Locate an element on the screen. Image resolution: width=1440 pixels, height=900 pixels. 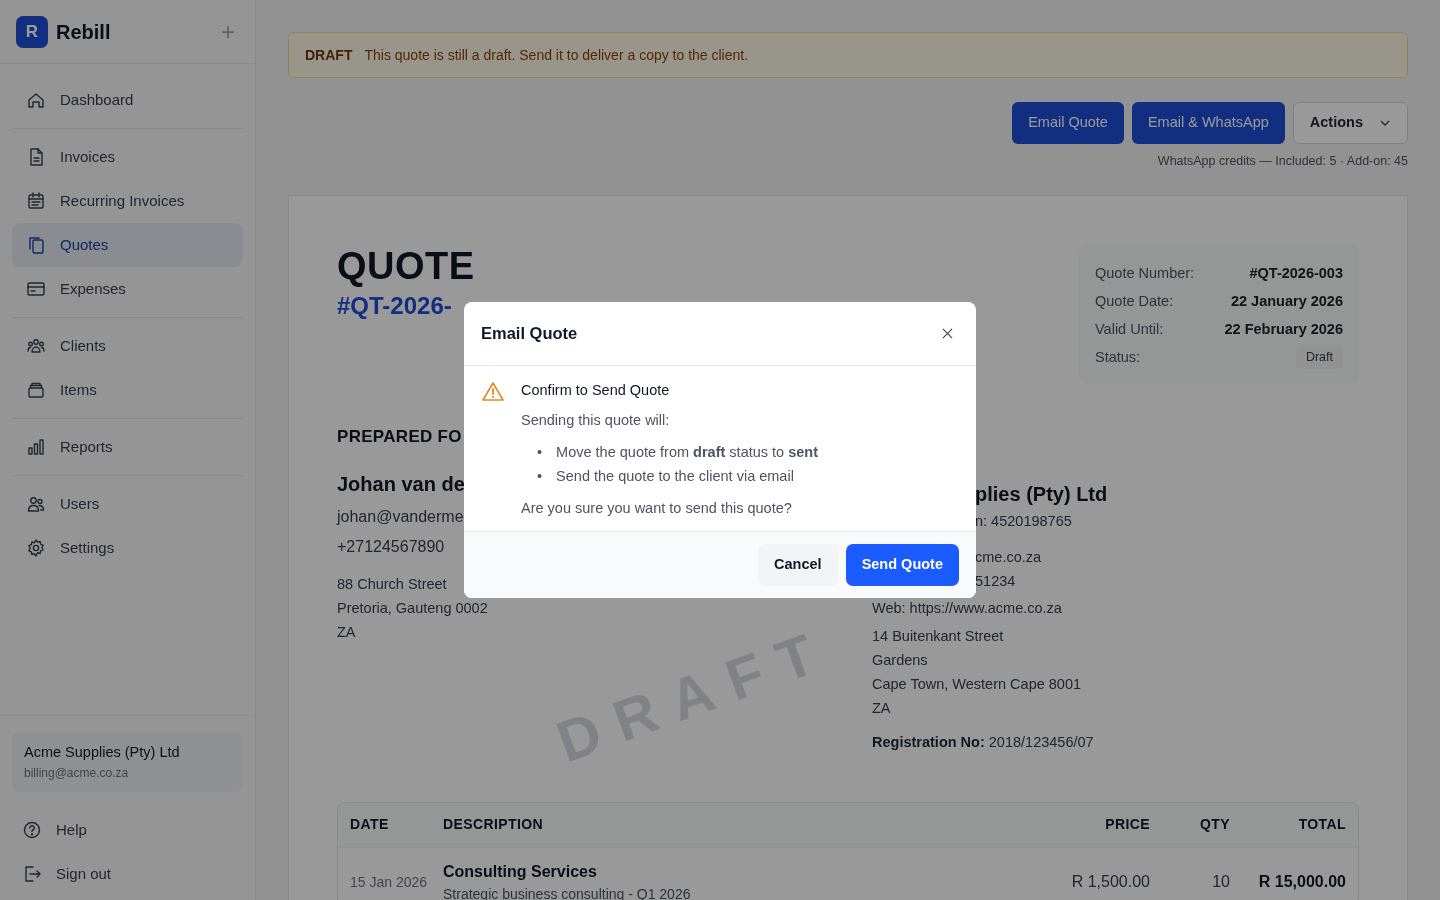
sender-address: Cape Town, Western Cape 8001 is located at coordinates (977, 683).